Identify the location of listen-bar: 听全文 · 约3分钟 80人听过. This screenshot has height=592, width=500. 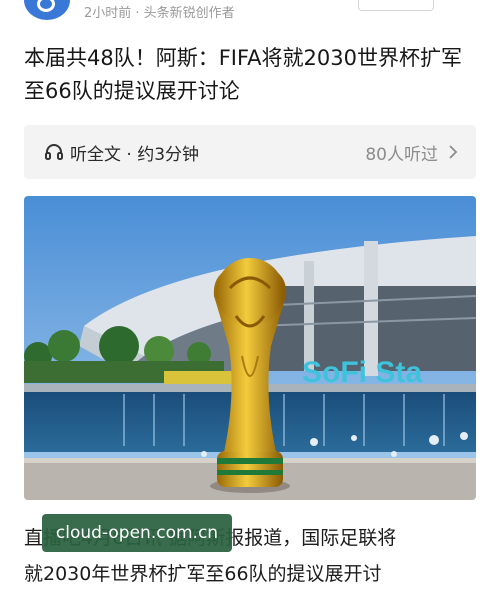
(250, 152).